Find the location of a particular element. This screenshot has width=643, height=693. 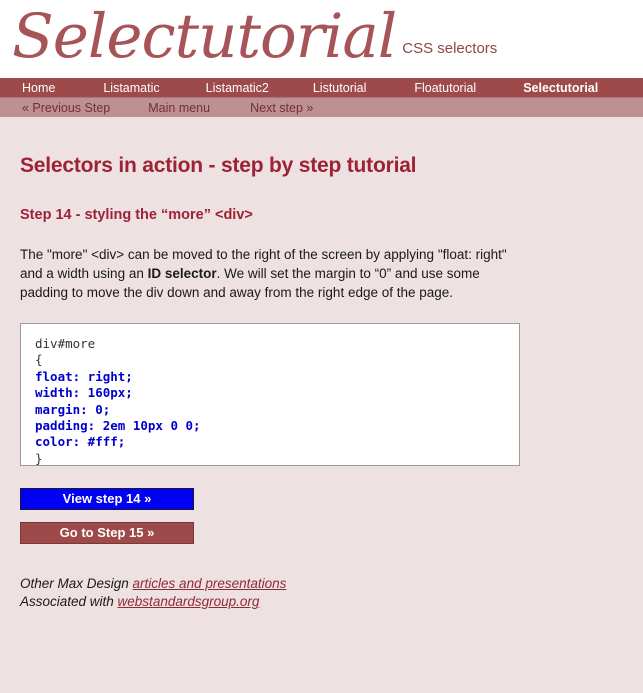

site-logo: Selectutorial CSS selectors is located at coordinates (254, 37).